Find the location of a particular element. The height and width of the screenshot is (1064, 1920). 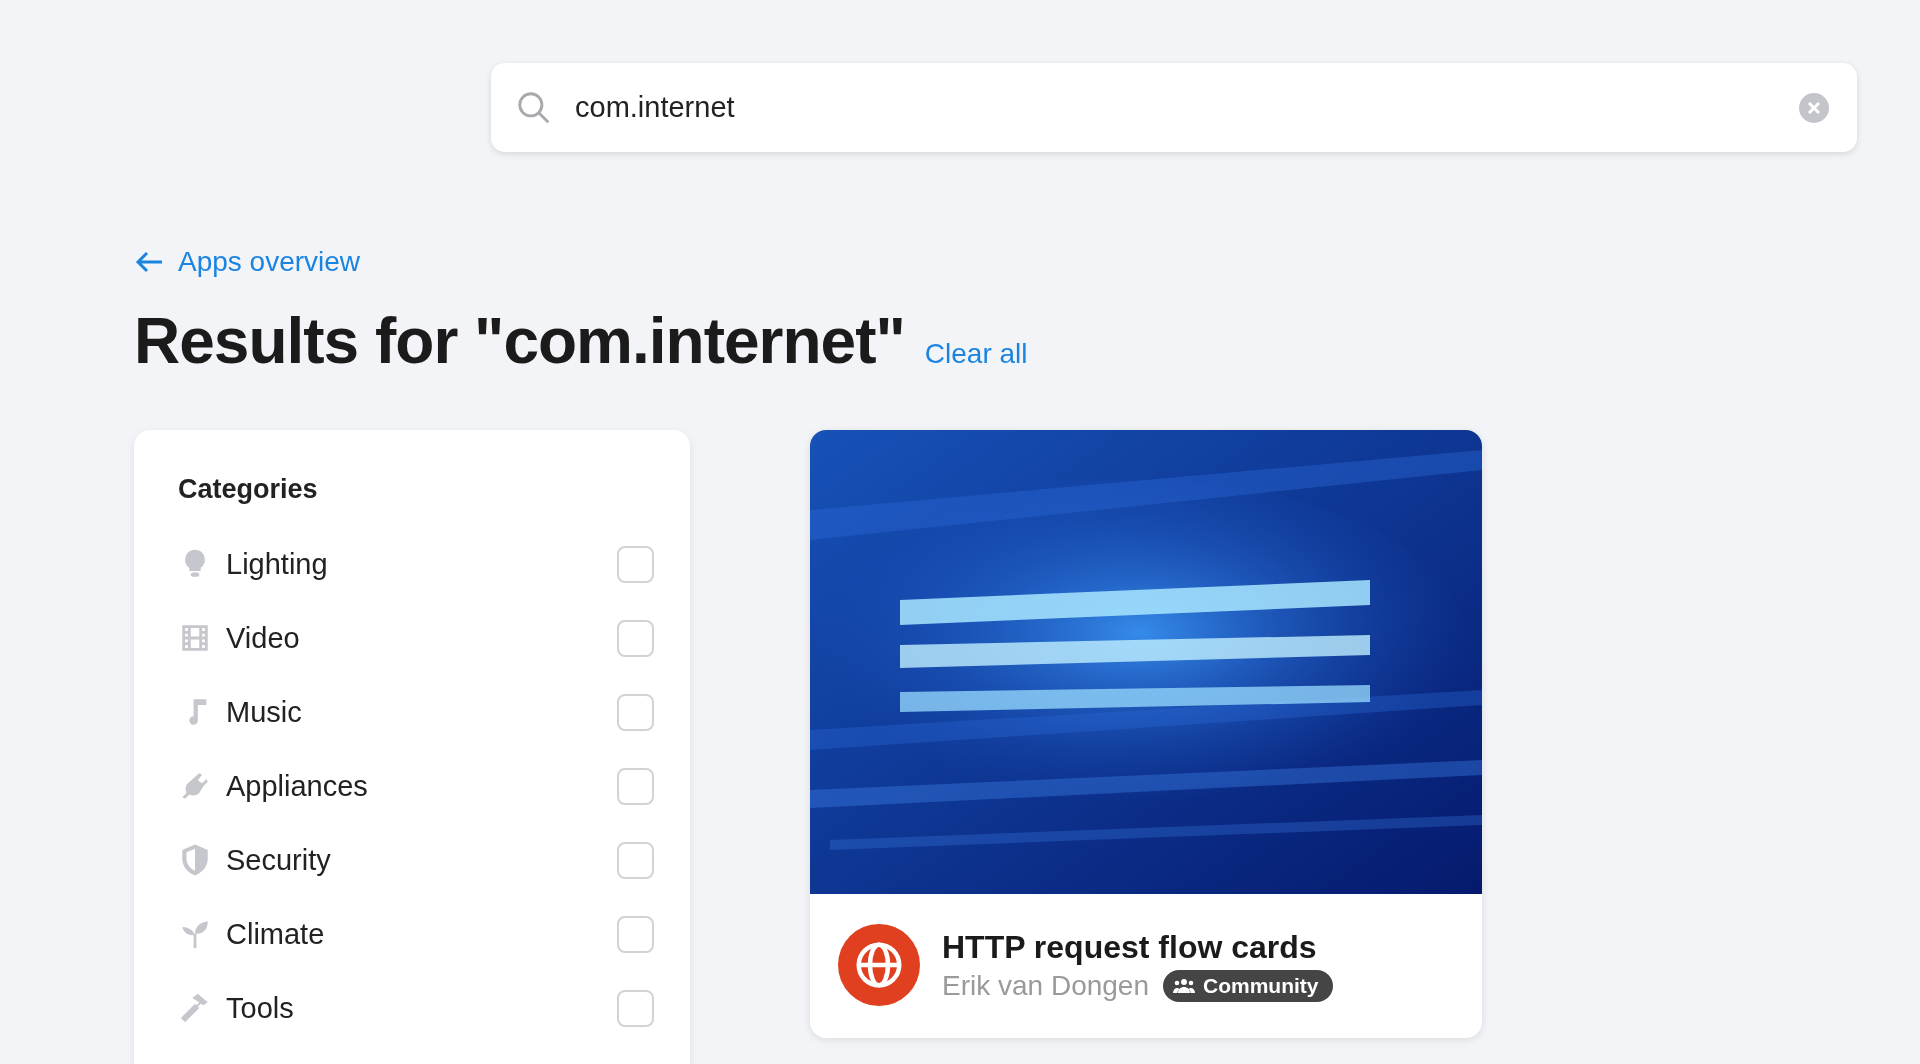

people-icon is located at coordinates (1184, 985).